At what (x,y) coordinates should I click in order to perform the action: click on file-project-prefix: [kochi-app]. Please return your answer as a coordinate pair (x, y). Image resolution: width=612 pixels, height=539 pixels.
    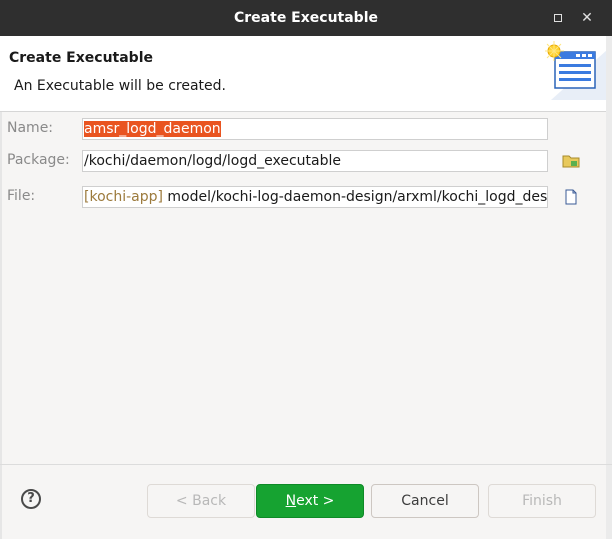
    Looking at the image, I should click on (123, 197).